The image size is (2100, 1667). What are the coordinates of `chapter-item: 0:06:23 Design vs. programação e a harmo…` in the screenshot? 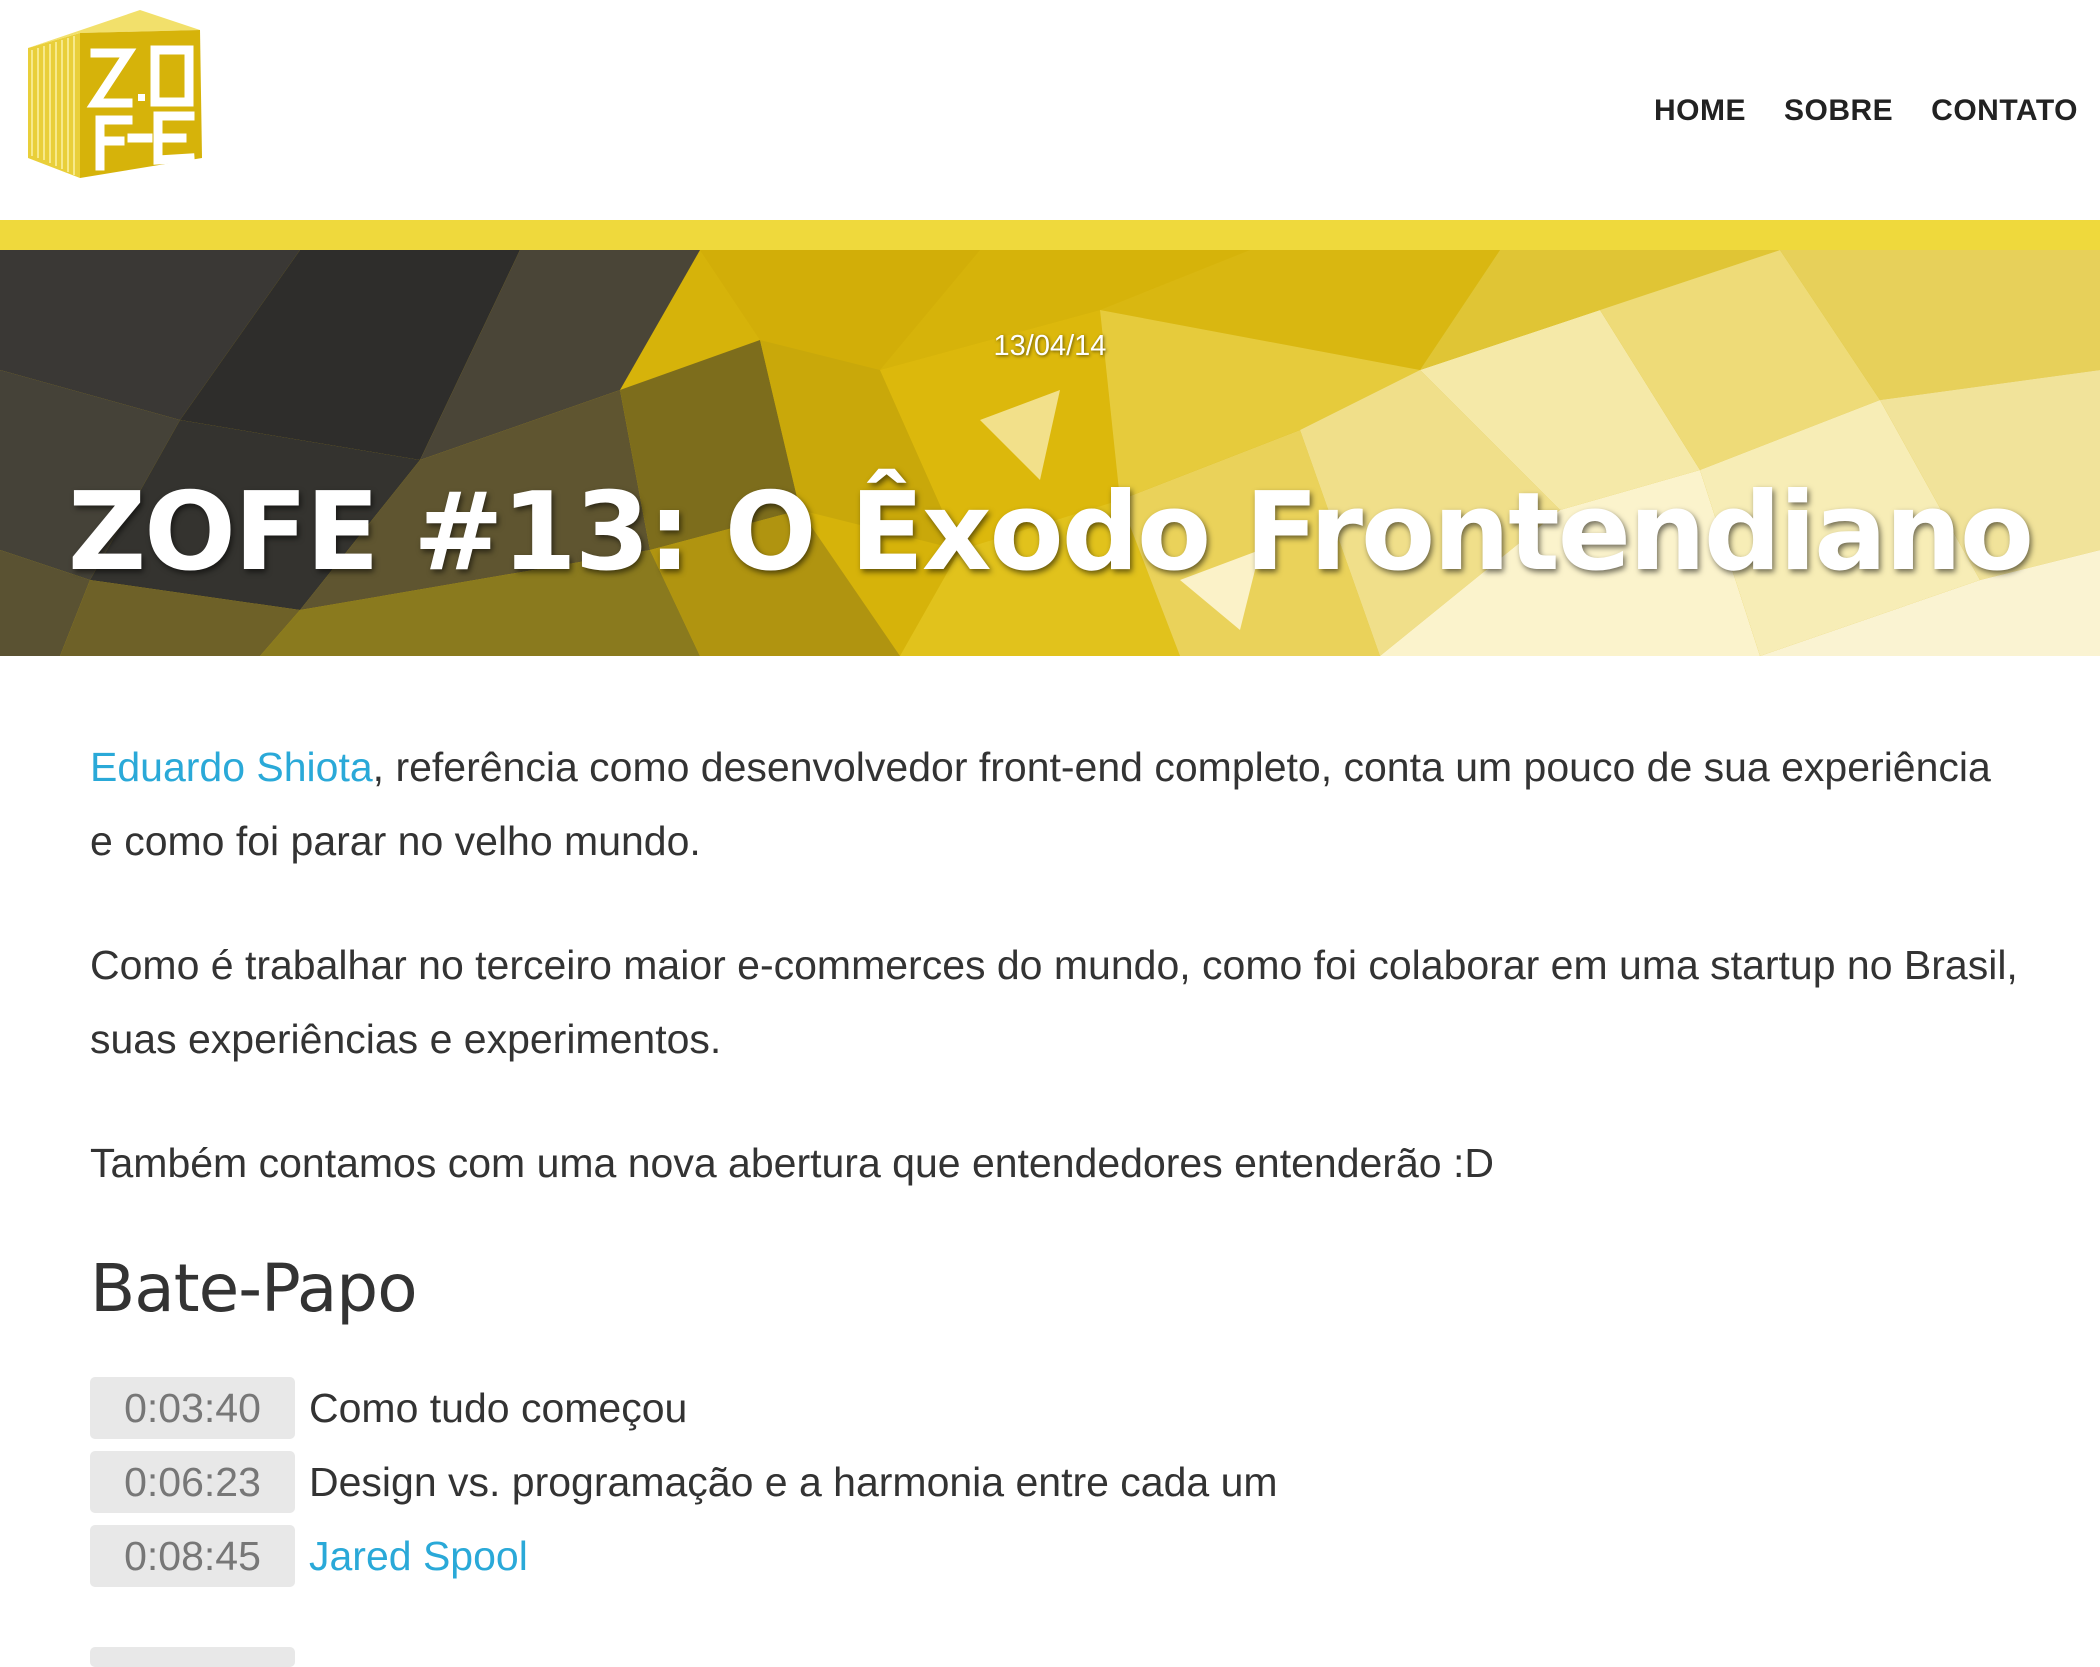 It's located at (1055, 1482).